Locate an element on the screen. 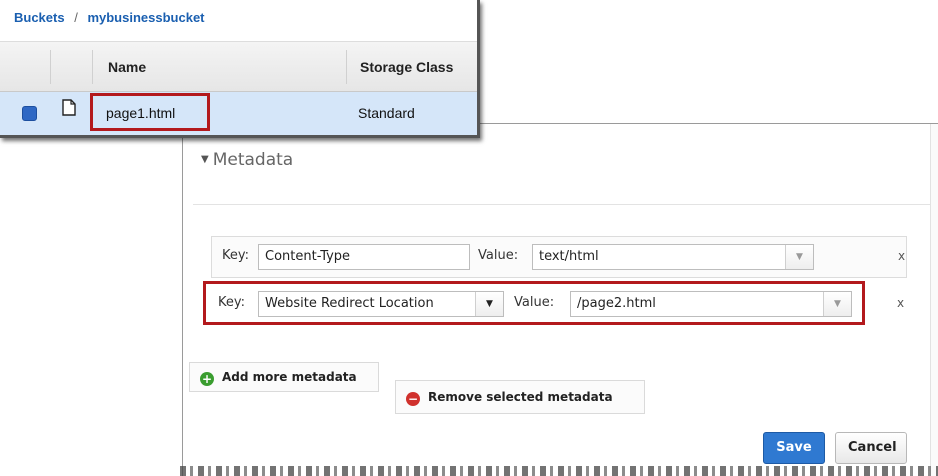  key-value: Website Redirect Location is located at coordinates (349, 303).